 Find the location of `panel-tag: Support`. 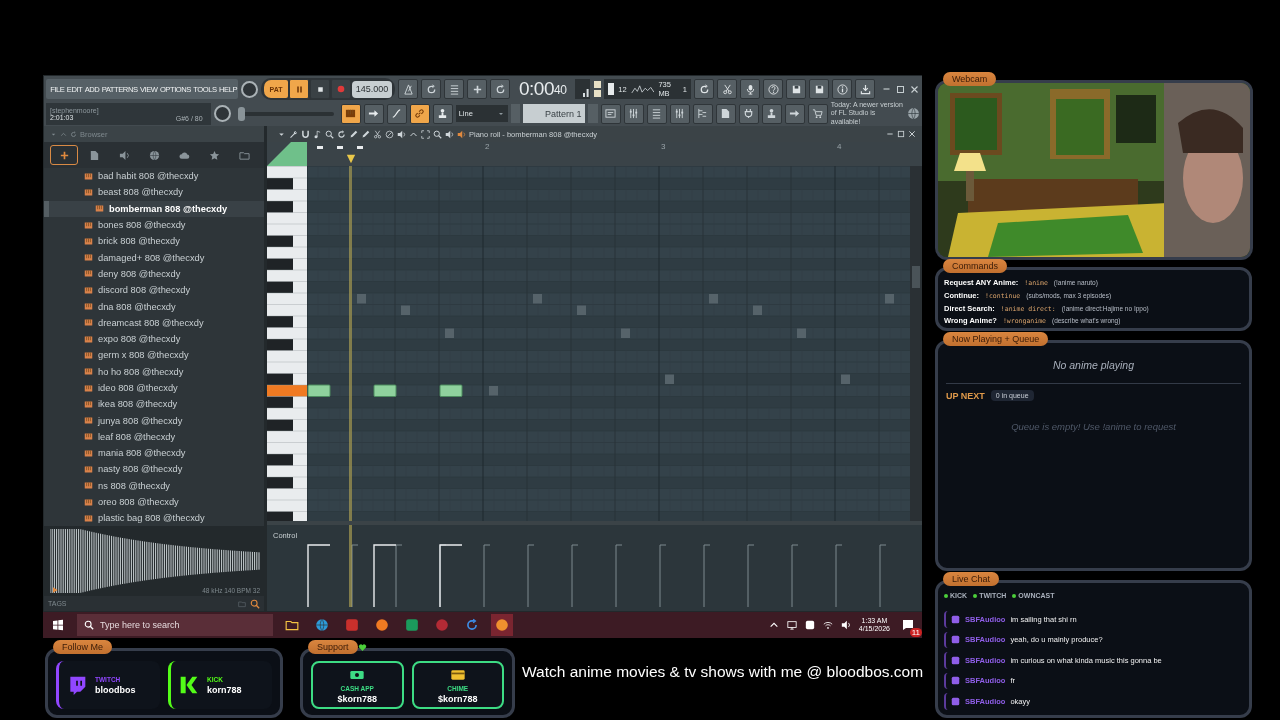

panel-tag: Support is located at coordinates (333, 647).